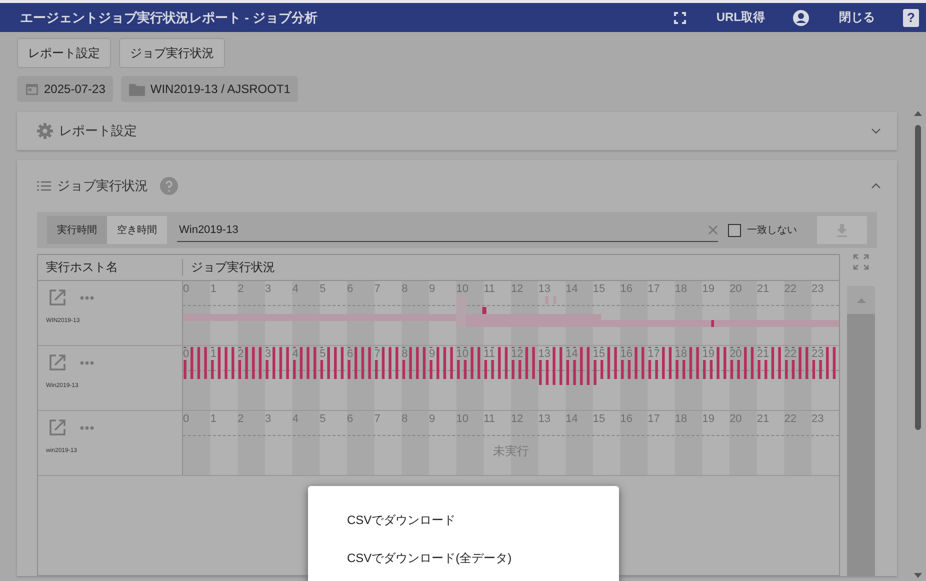 The height and width of the screenshot is (581, 926). I want to click on filter-field: Win2019-13, so click(442, 229).